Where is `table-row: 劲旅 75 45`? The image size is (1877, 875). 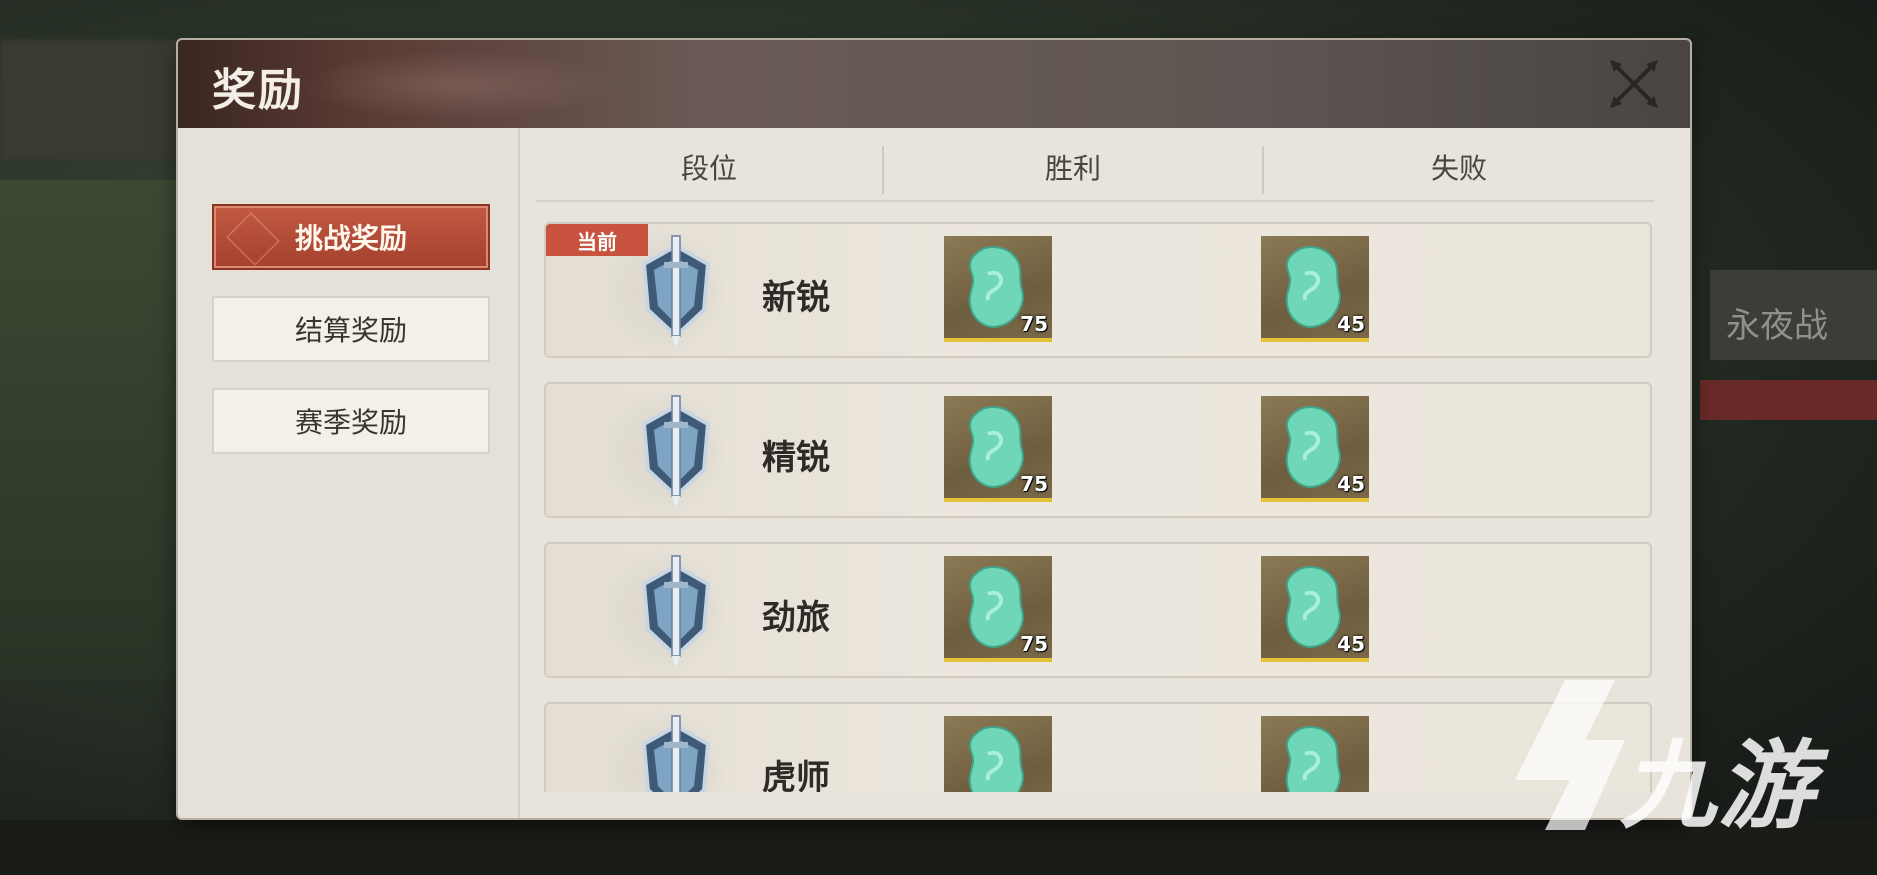
table-row: 劲旅 75 45 is located at coordinates (1098, 610).